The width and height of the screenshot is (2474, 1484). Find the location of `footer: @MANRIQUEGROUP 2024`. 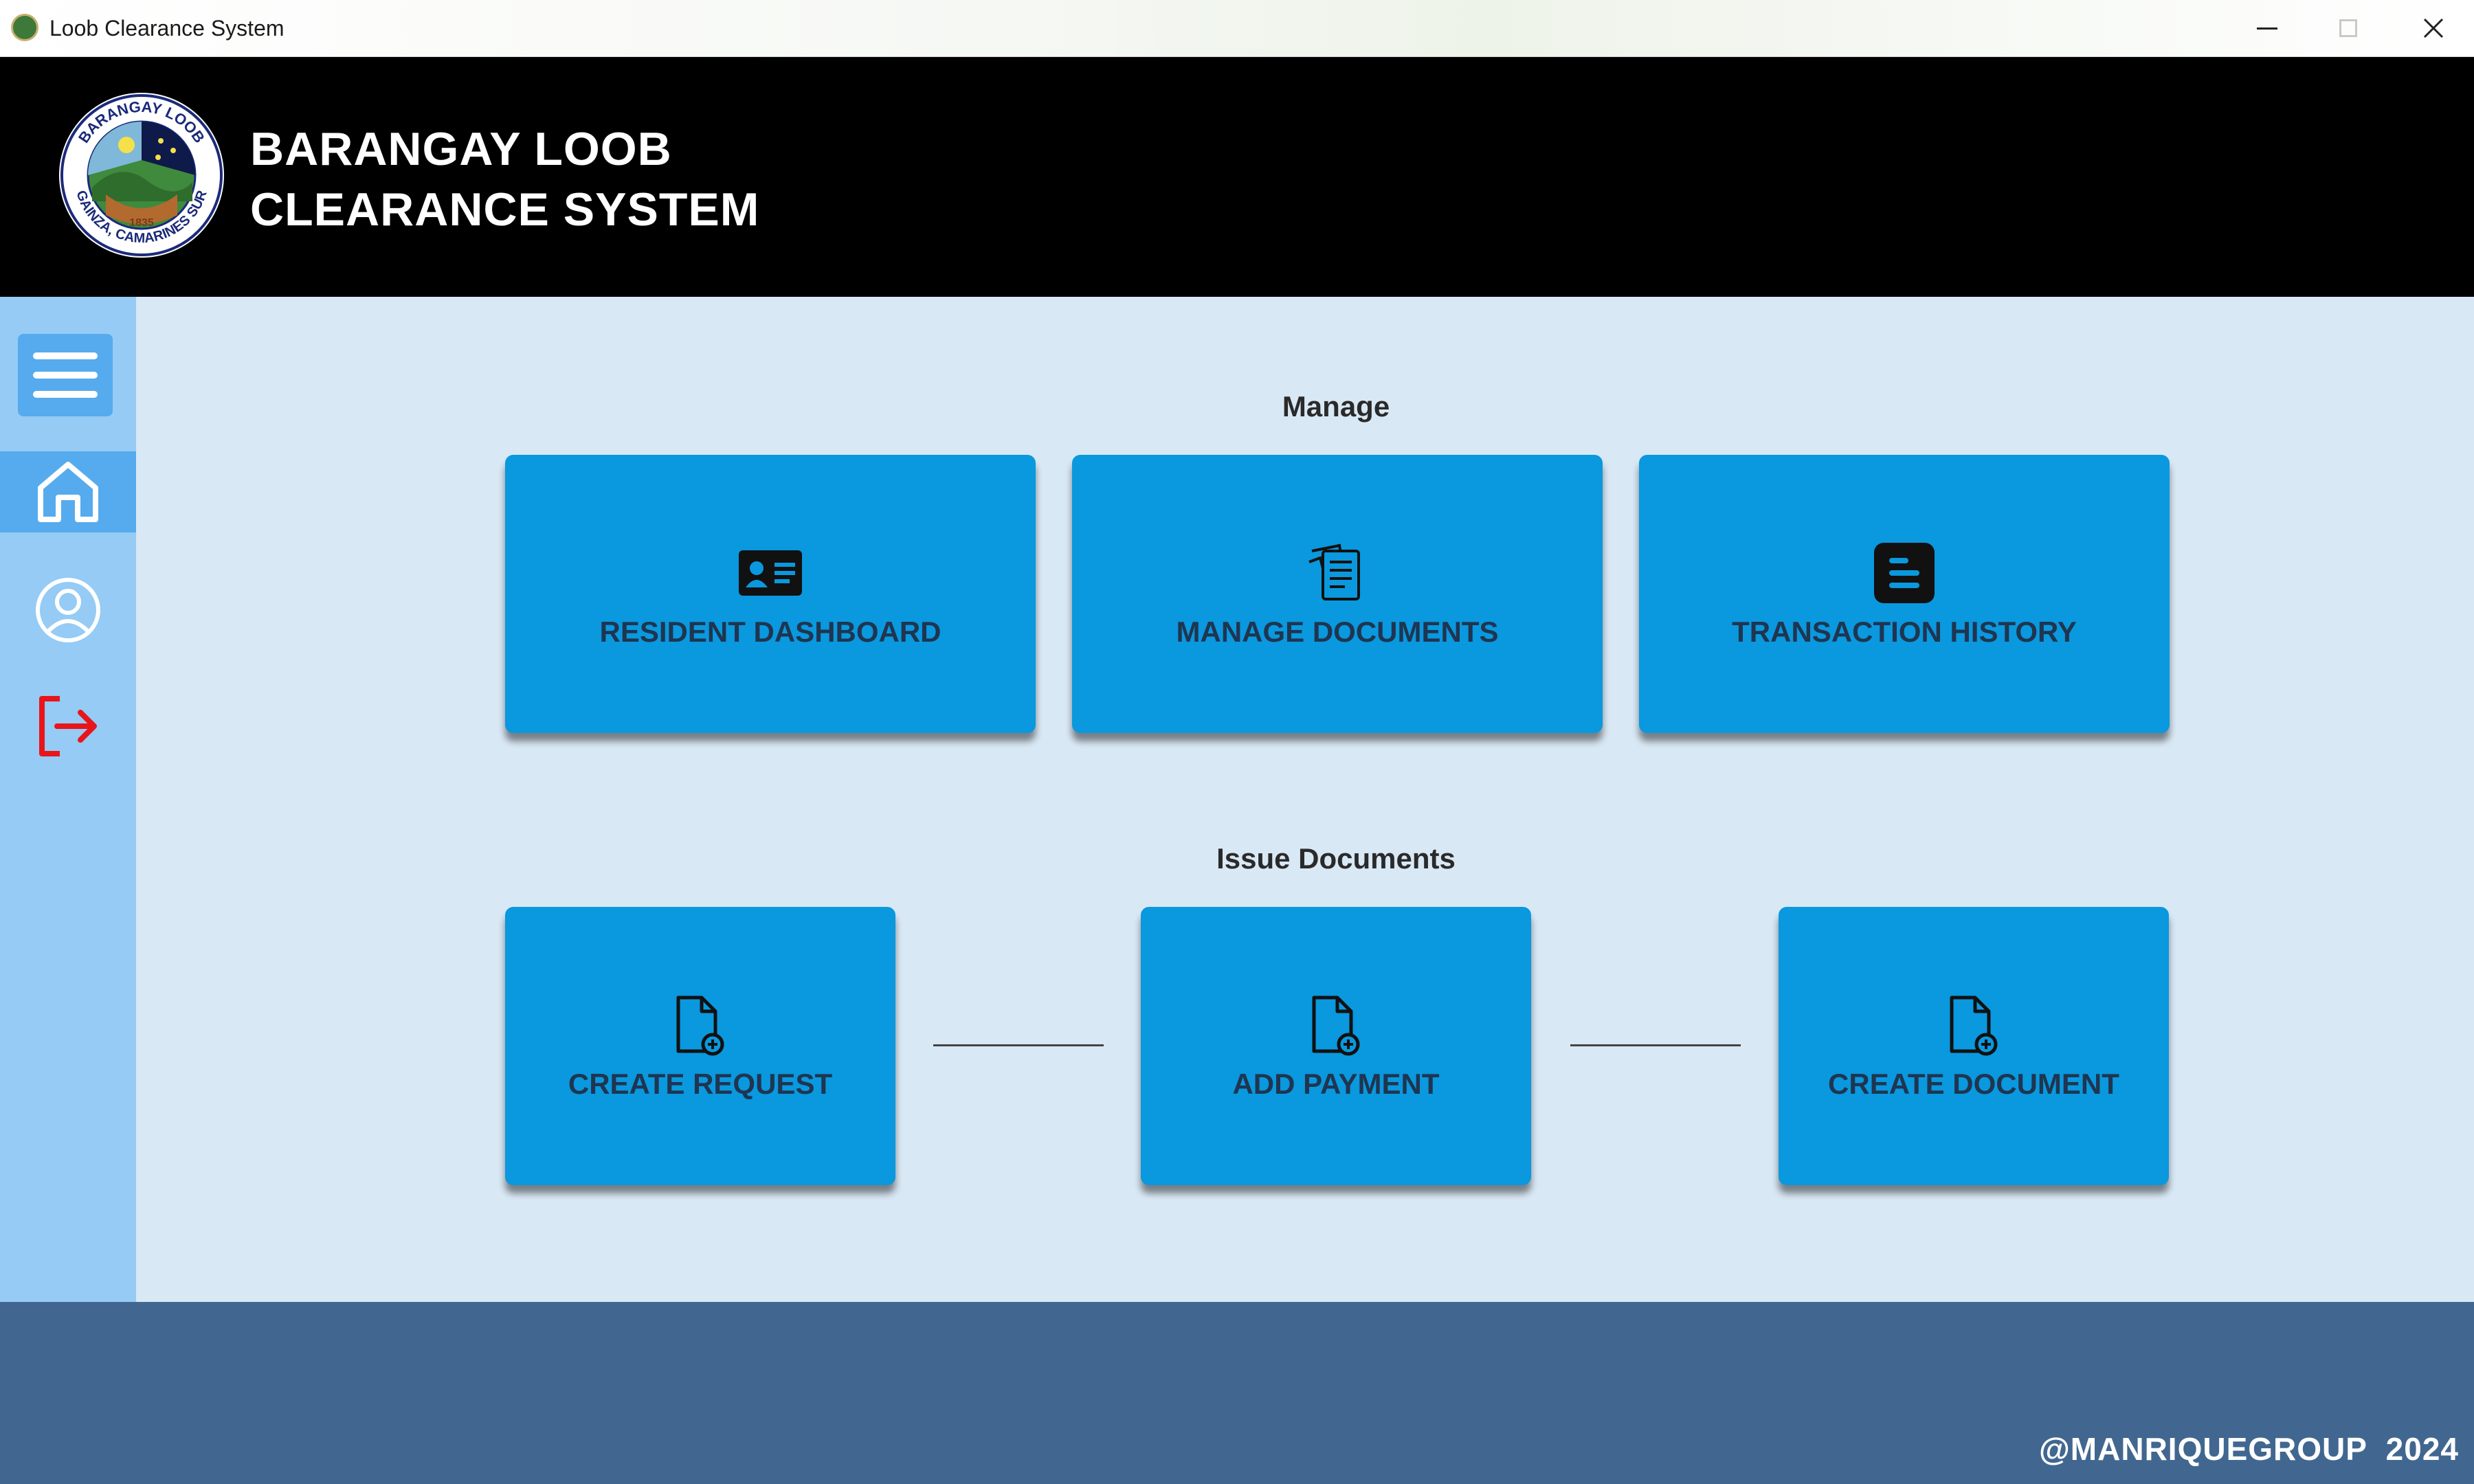

footer: @MANRIQUEGROUP 2024 is located at coordinates (1237, 1393).